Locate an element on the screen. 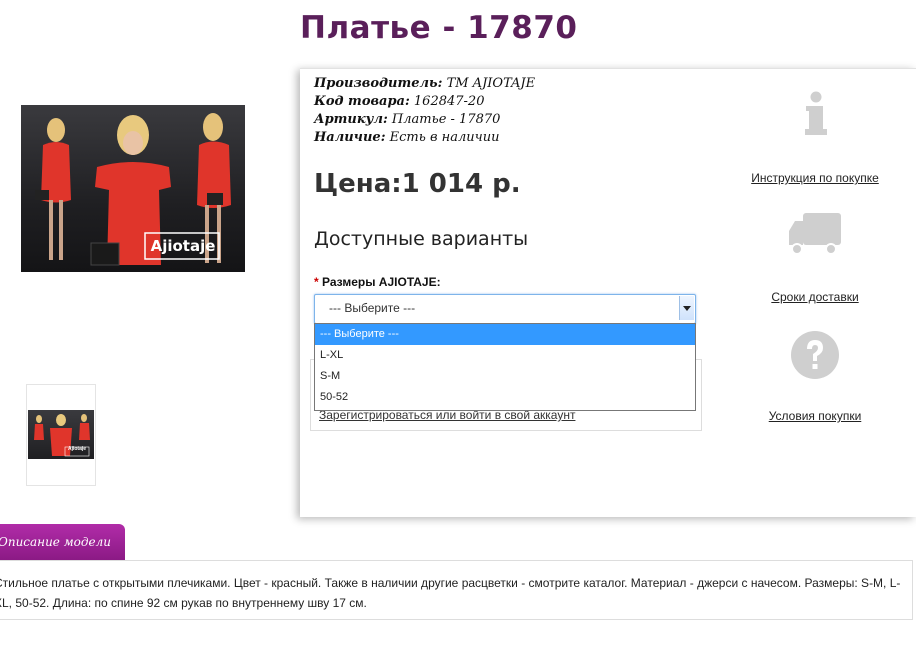 This screenshot has width=916, height=652. purchase-instruction-link: Инструкция по покупке is located at coordinates (815, 178).